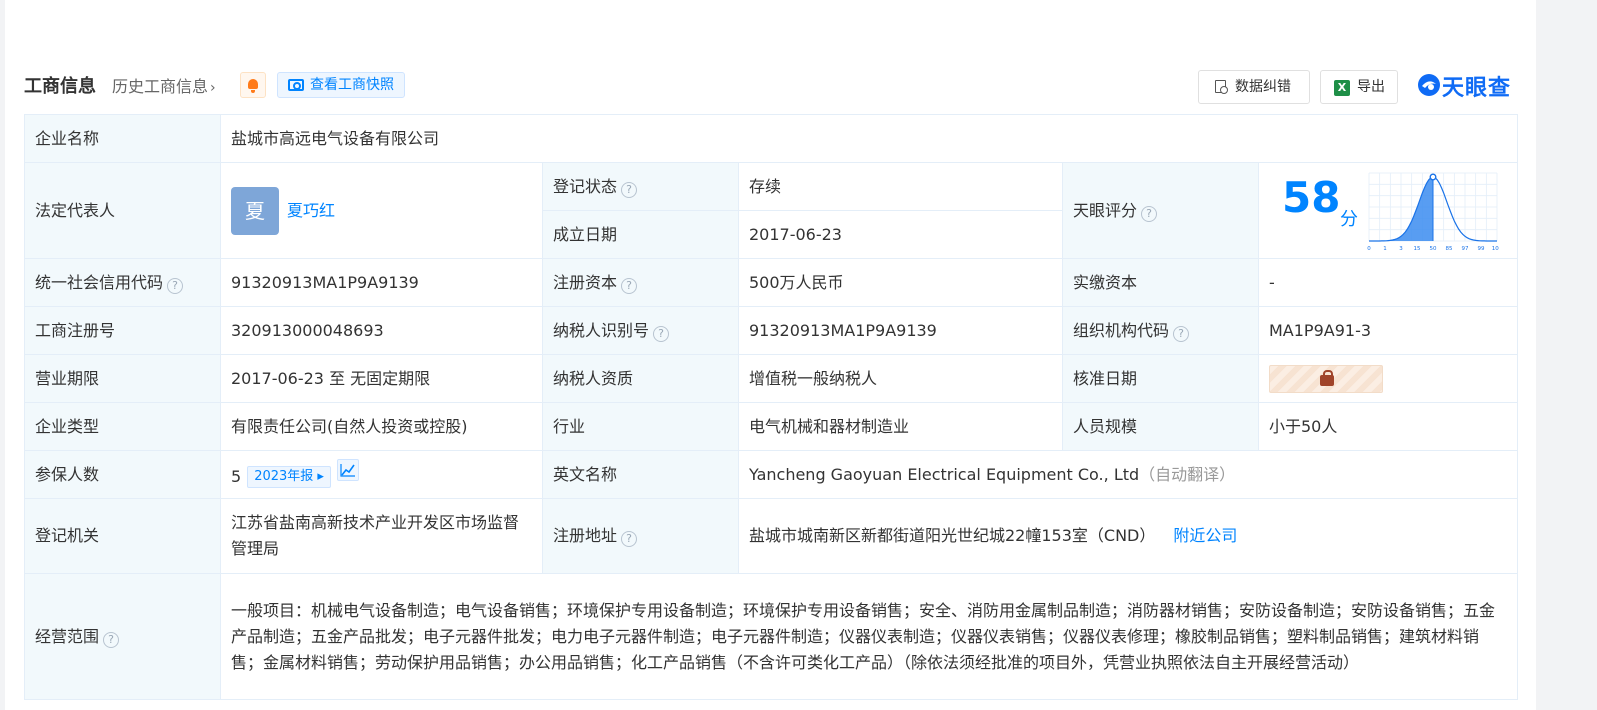  I want to click on vip-lock-bar, so click(1326, 378).